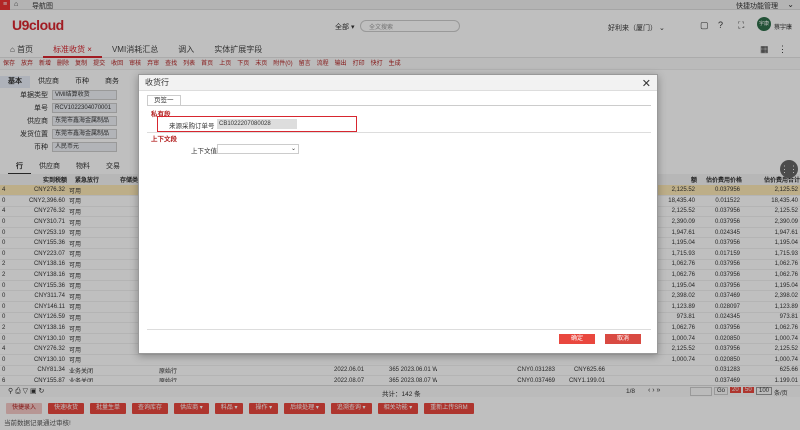 Image resolution: width=800 pixels, height=430 pixels. I want to click on context-value-label: 上下文值, so click(204, 151).